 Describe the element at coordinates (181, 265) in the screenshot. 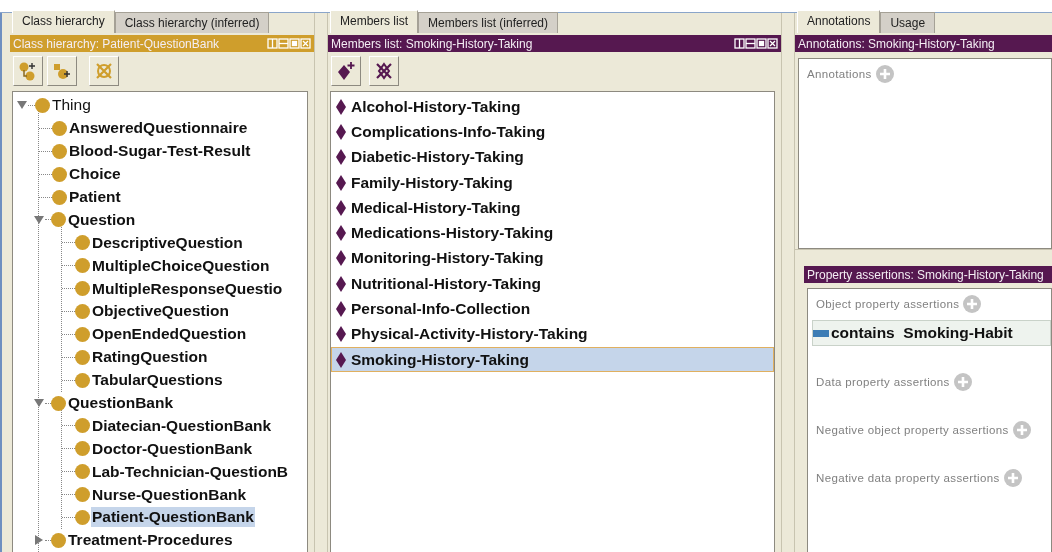

I see `class-label: MultipleChoiceQuestion` at that location.